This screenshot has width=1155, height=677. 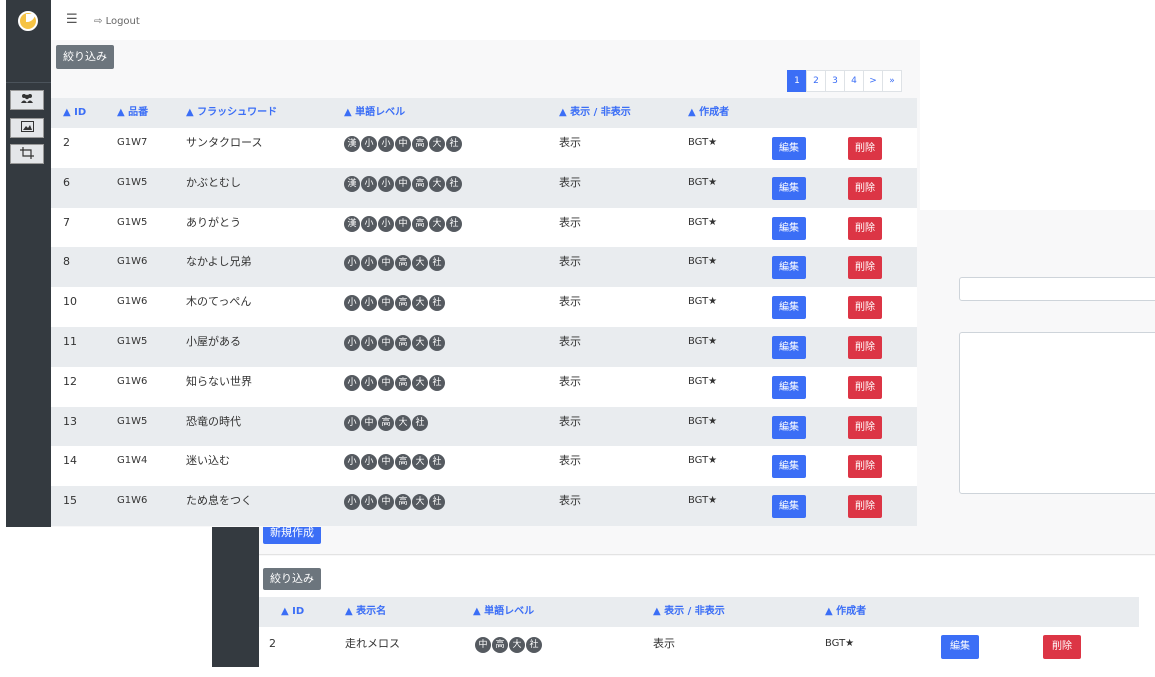 What do you see at coordinates (484, 426) in the screenshot?
I see `table-row: 13 G1W5 恐竜の時代 小中高大社 表示 BGT★ 編集 削除` at bounding box center [484, 426].